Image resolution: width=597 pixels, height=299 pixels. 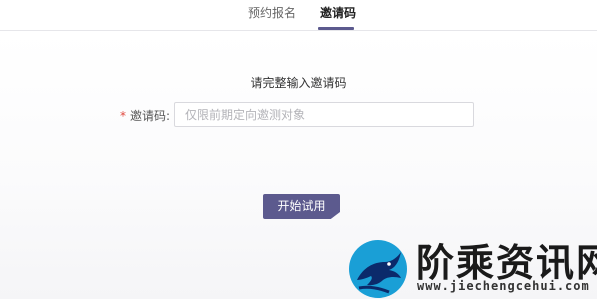 I want to click on tab-reservation: 预约报名, so click(x=272, y=13).